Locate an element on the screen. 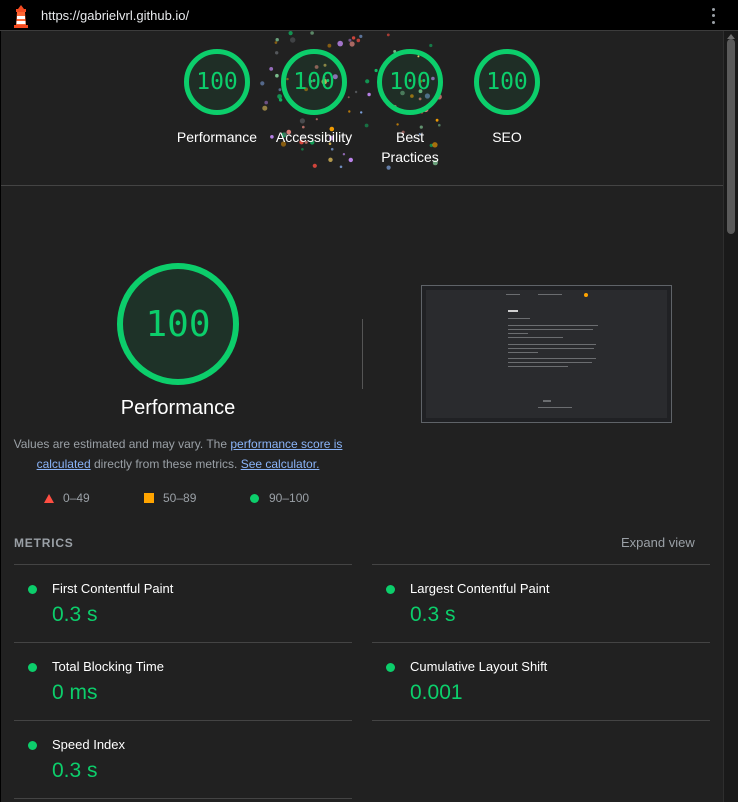 The height and width of the screenshot is (802, 738). average-square-icon is located at coordinates (149, 498).